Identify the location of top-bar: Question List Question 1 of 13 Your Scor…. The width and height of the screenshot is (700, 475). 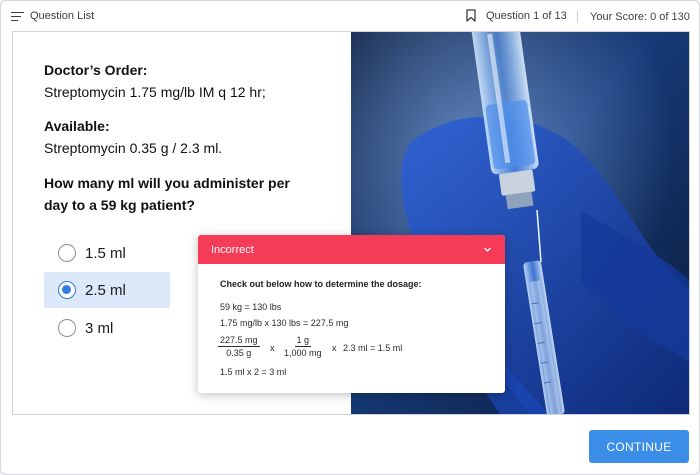
(350, 16).